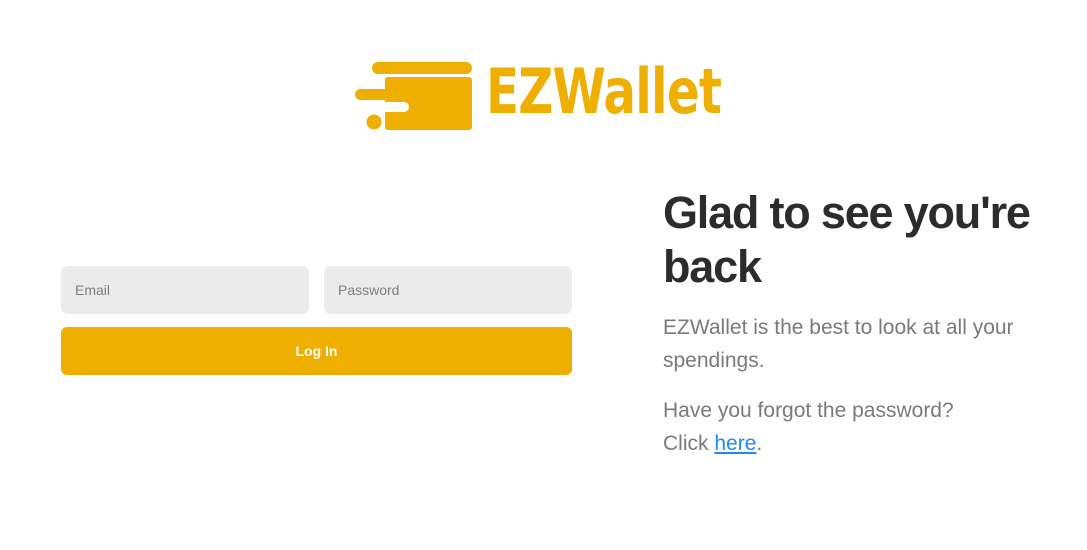  Describe the element at coordinates (185, 290) in the screenshot. I see `email-field` at that location.